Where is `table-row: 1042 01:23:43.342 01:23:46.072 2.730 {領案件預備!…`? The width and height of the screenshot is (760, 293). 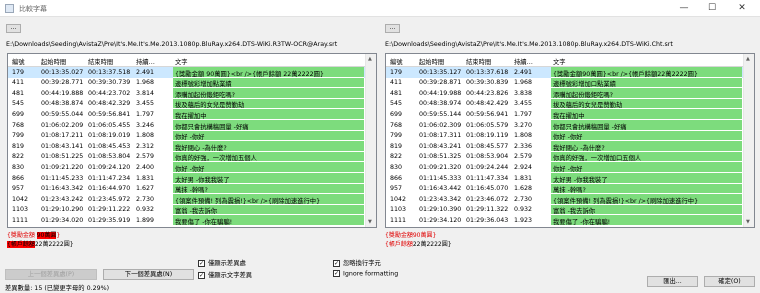 table-row: 1042 01:23:43.342 01:23:46.072 2.730 {領案件預備!… is located at coordinates (565, 199).